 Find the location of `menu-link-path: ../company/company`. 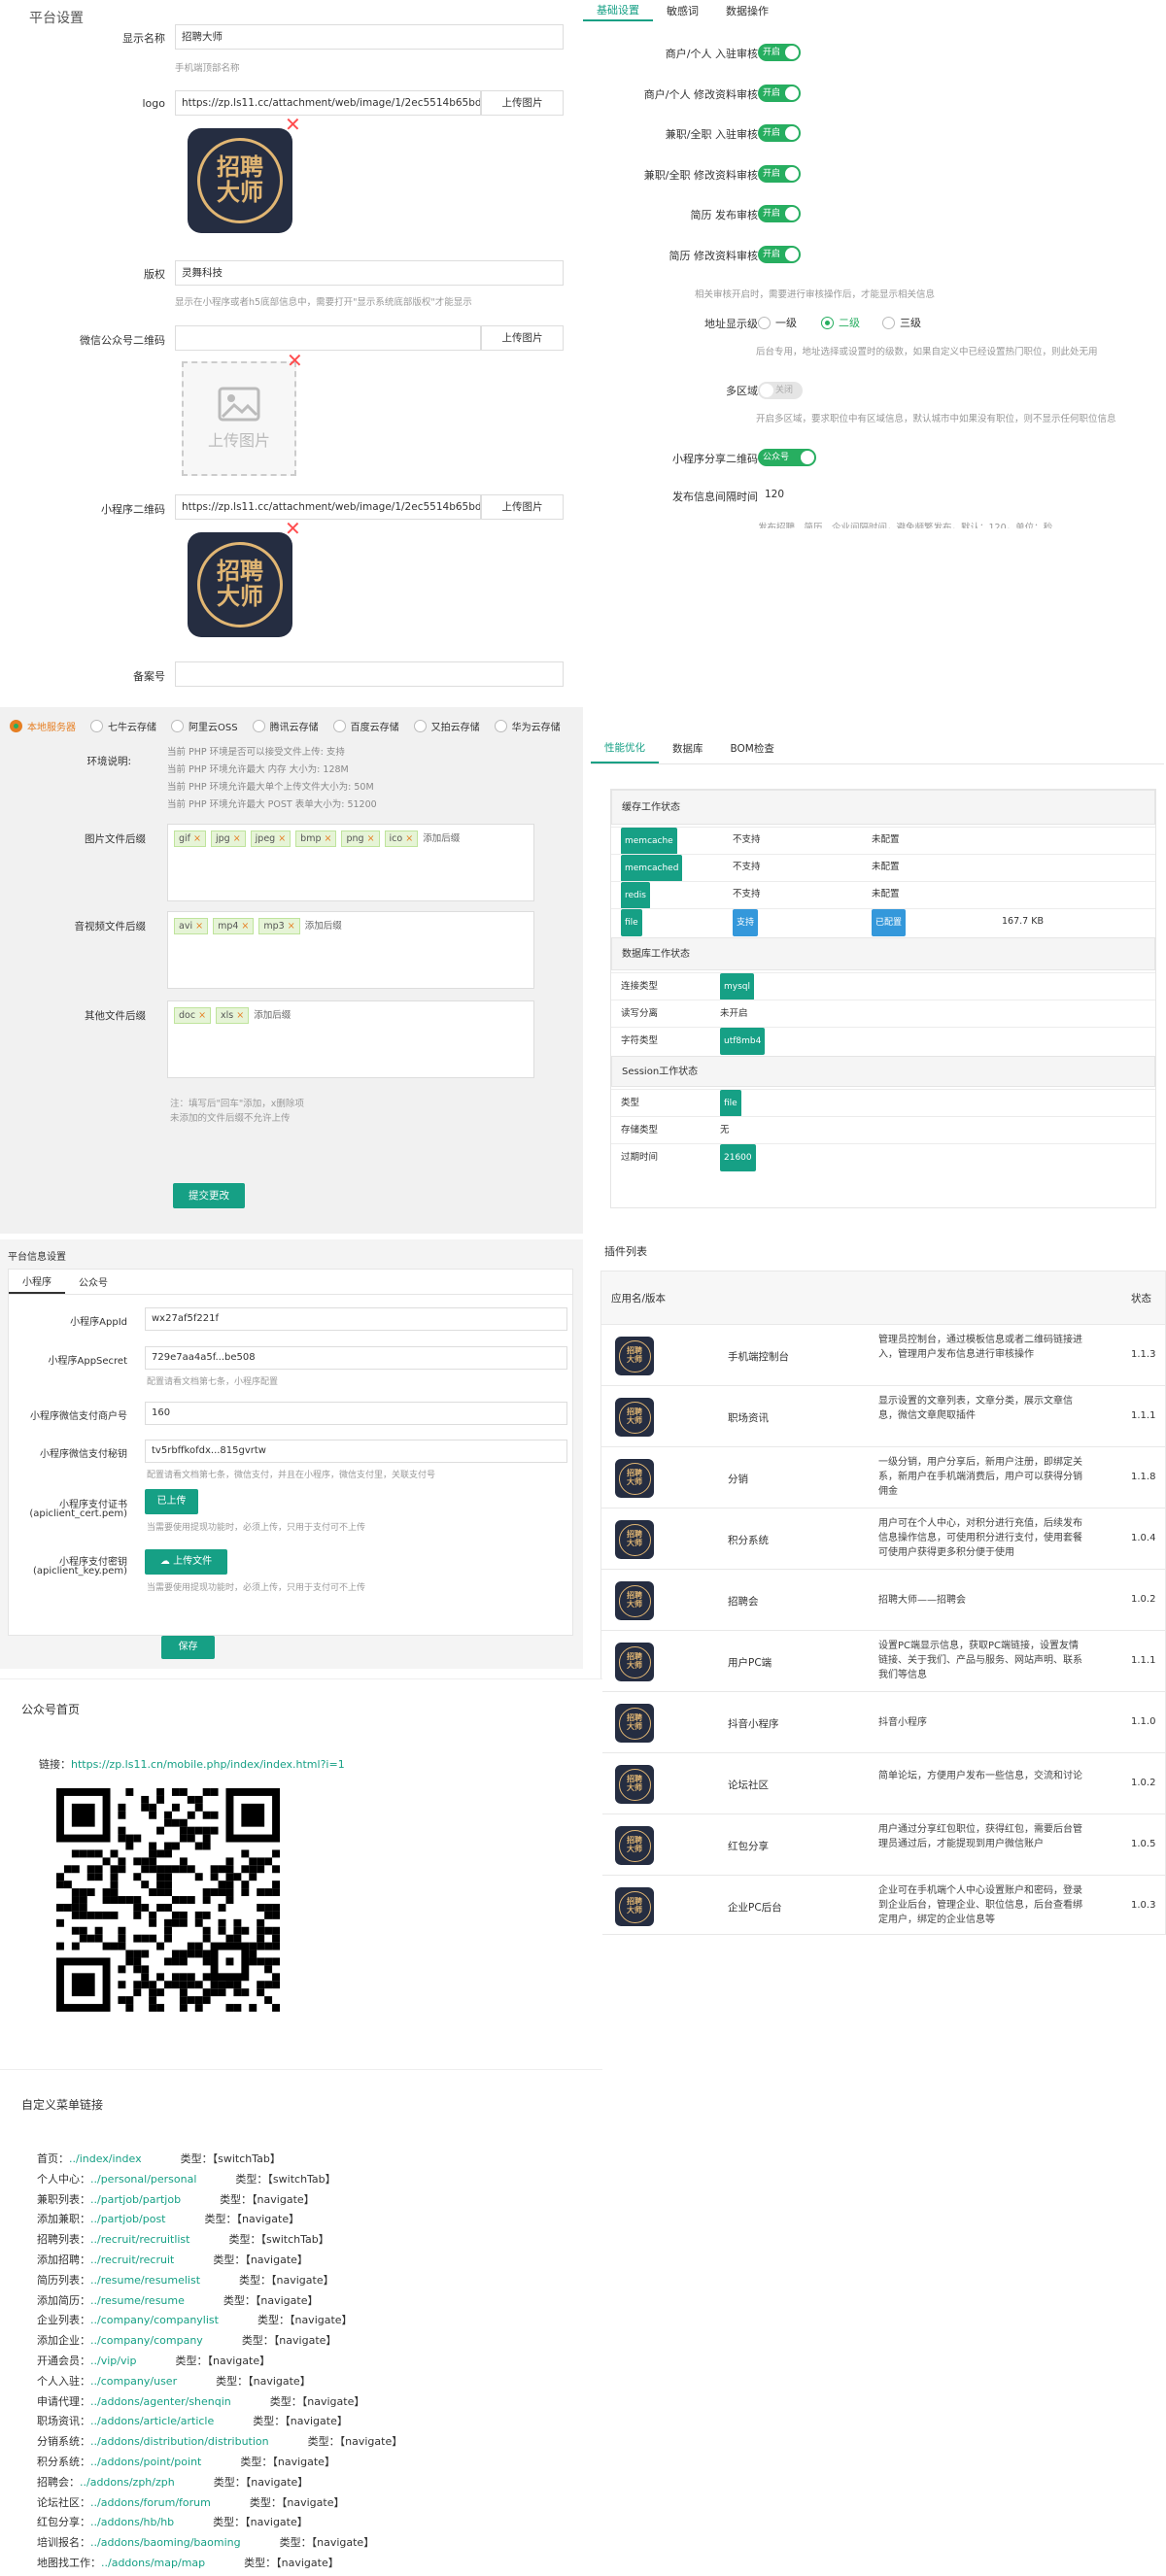

menu-link-path: ../company/company is located at coordinates (146, 2340).